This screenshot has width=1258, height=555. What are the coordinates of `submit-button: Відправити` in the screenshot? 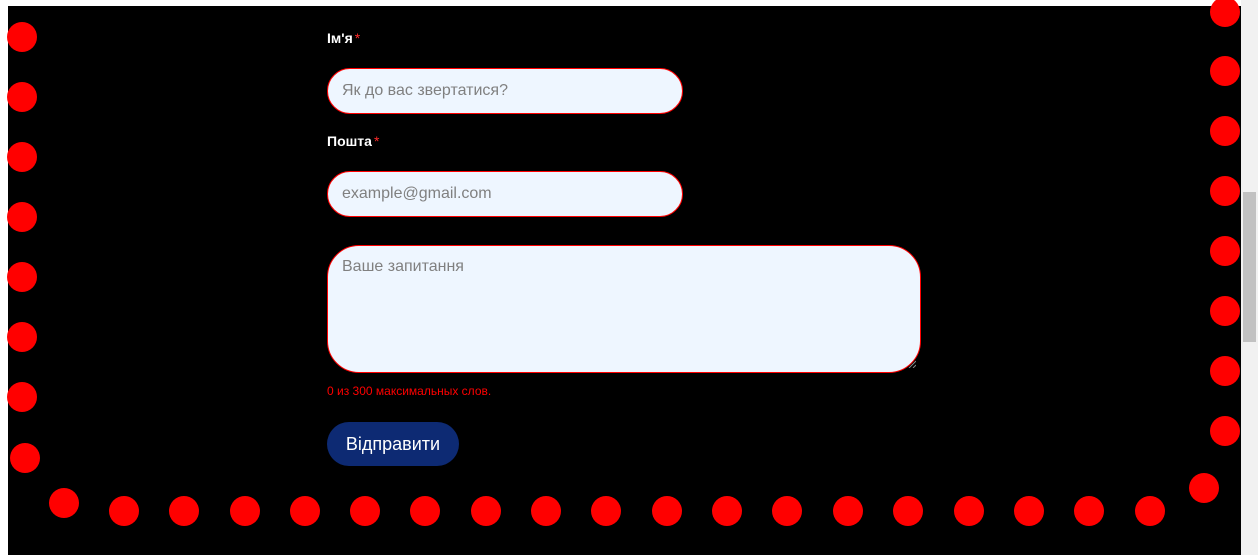 It's located at (393, 444).